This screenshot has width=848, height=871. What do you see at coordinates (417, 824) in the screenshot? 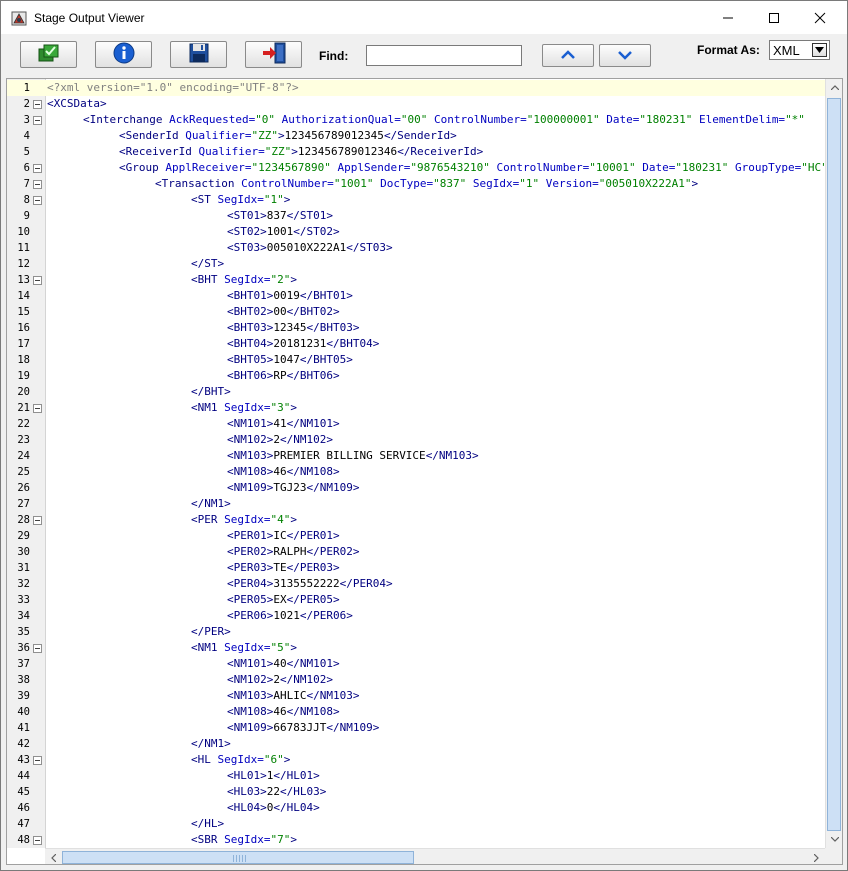
I see `code-line: 47 </HL>` at bounding box center [417, 824].